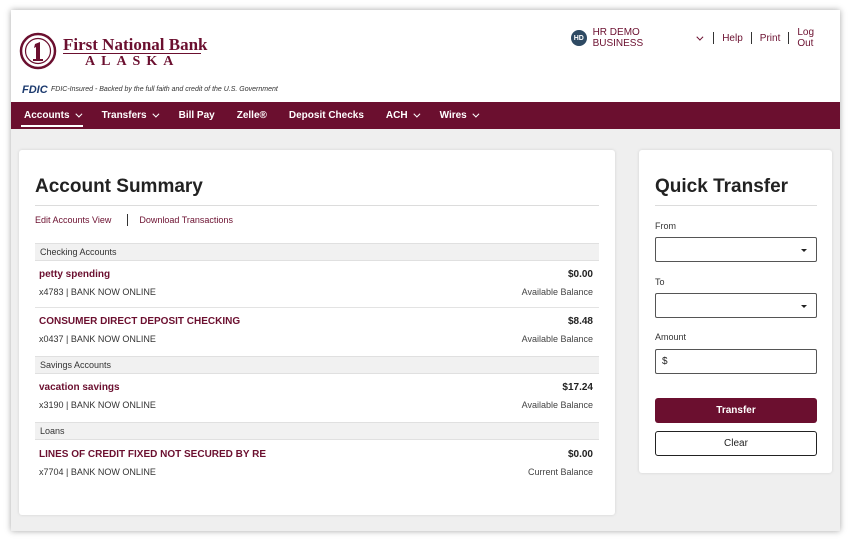  What do you see at coordinates (186, 220) in the screenshot?
I see `download-transactions-link: Download Transactions` at bounding box center [186, 220].